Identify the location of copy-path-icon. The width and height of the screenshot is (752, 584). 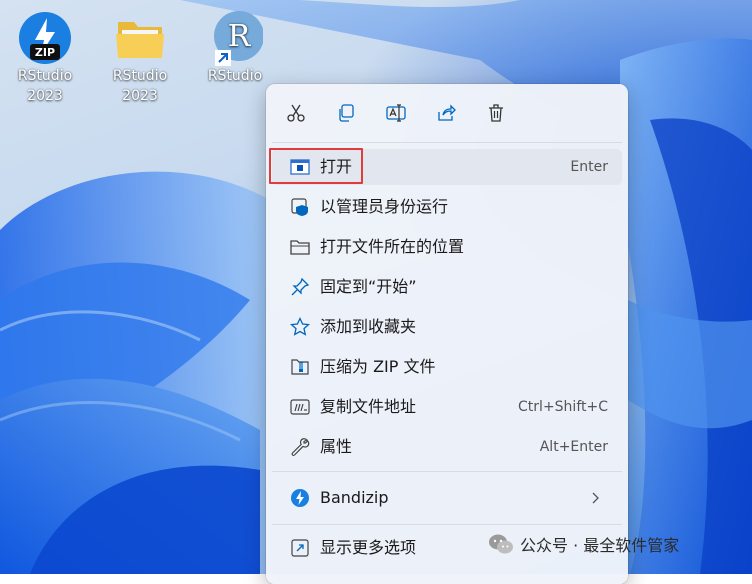
(300, 407).